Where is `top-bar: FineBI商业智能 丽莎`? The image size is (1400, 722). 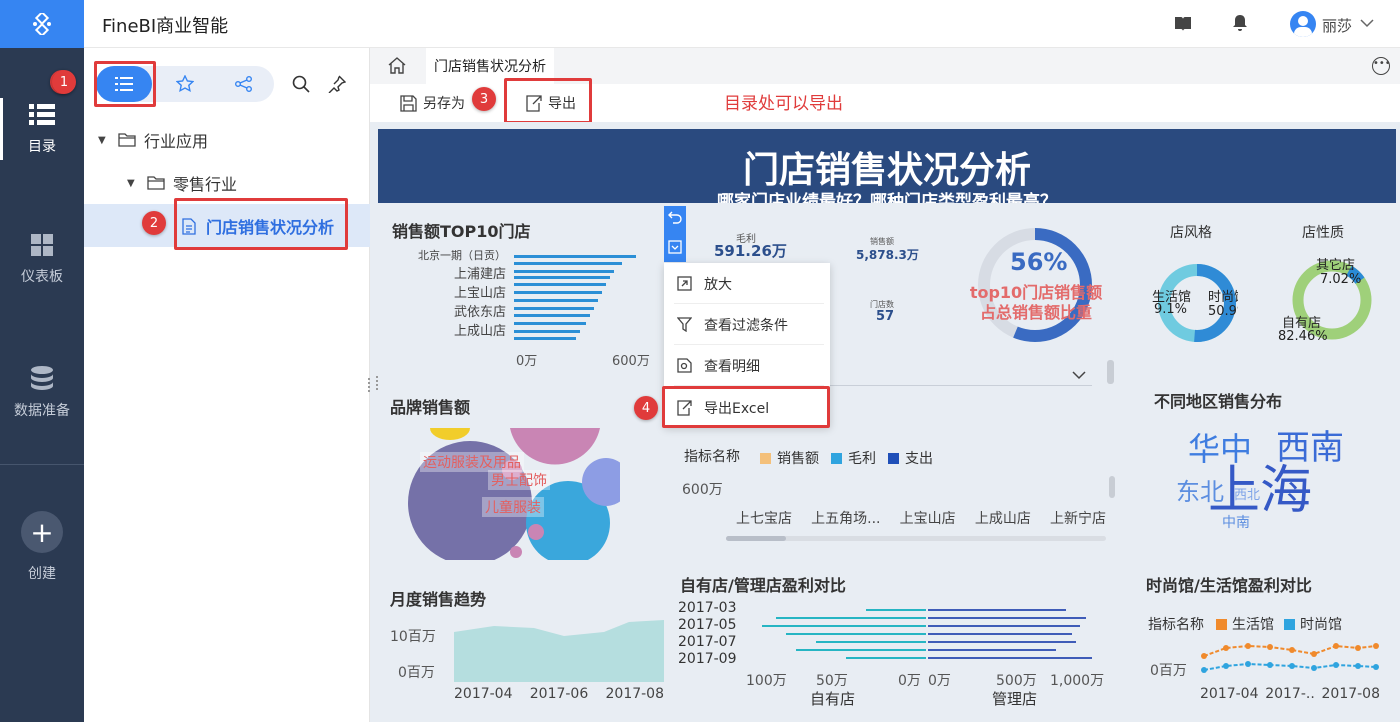
top-bar: FineBI商业智能 丽莎 is located at coordinates (742, 24).